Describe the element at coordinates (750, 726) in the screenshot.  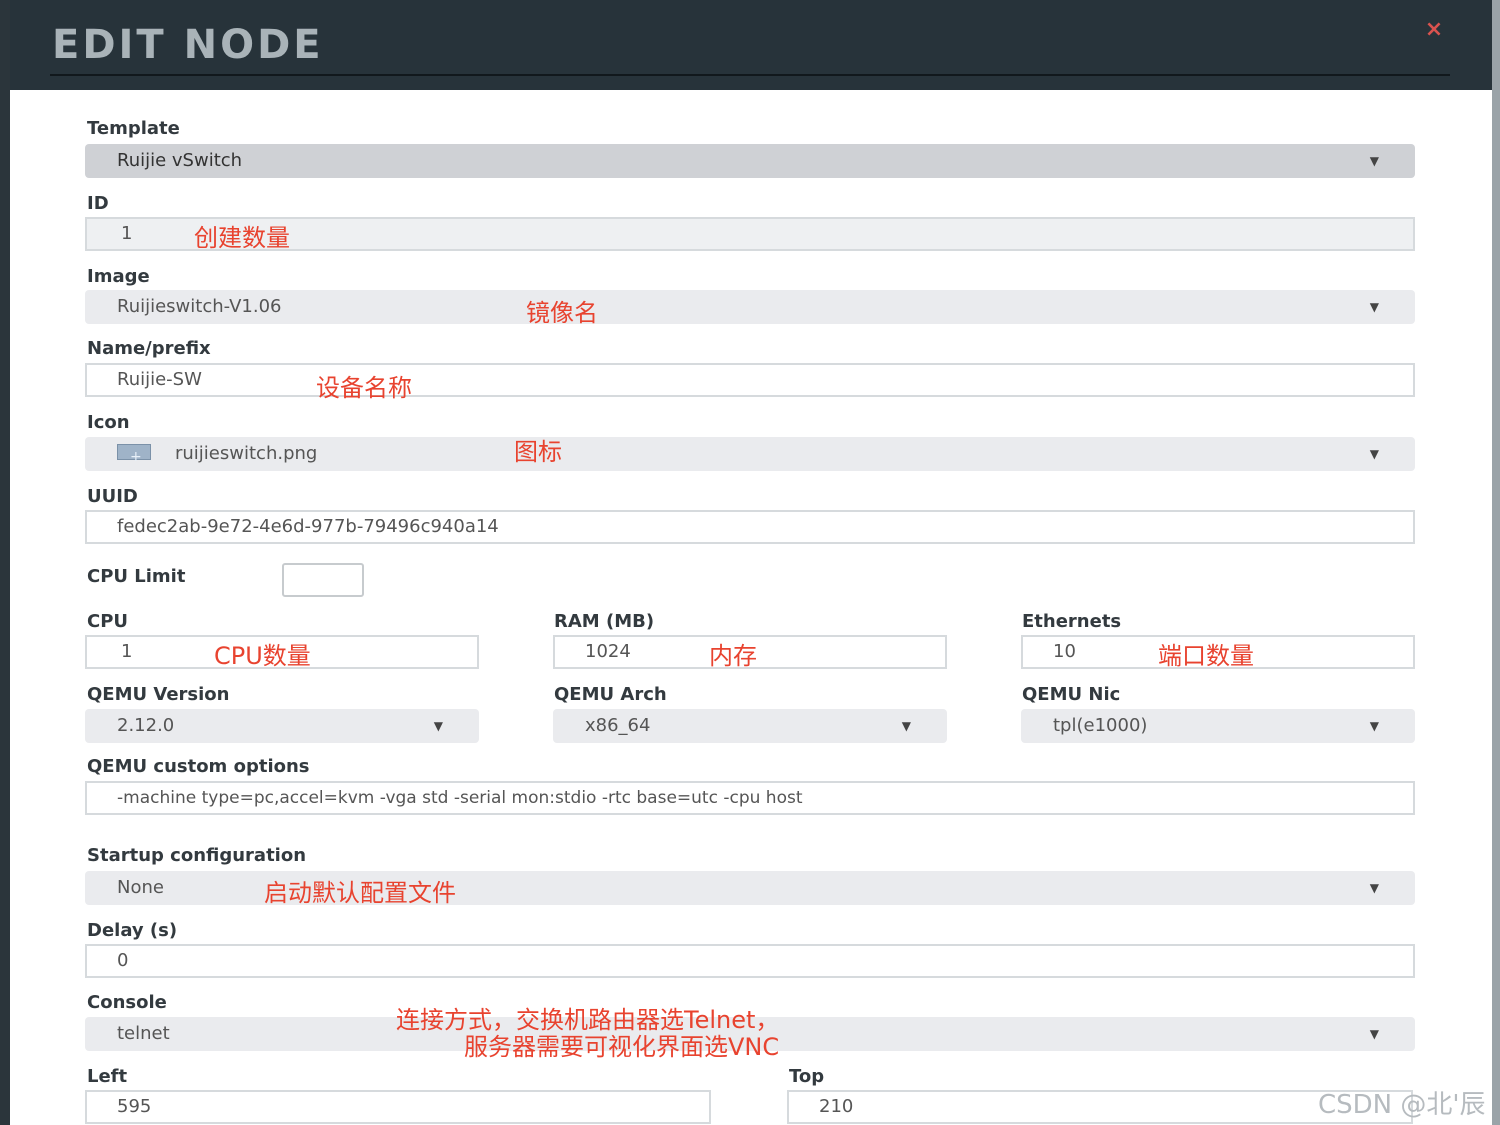
I see `qemu-arch-select: x86_64 ▼` at that location.